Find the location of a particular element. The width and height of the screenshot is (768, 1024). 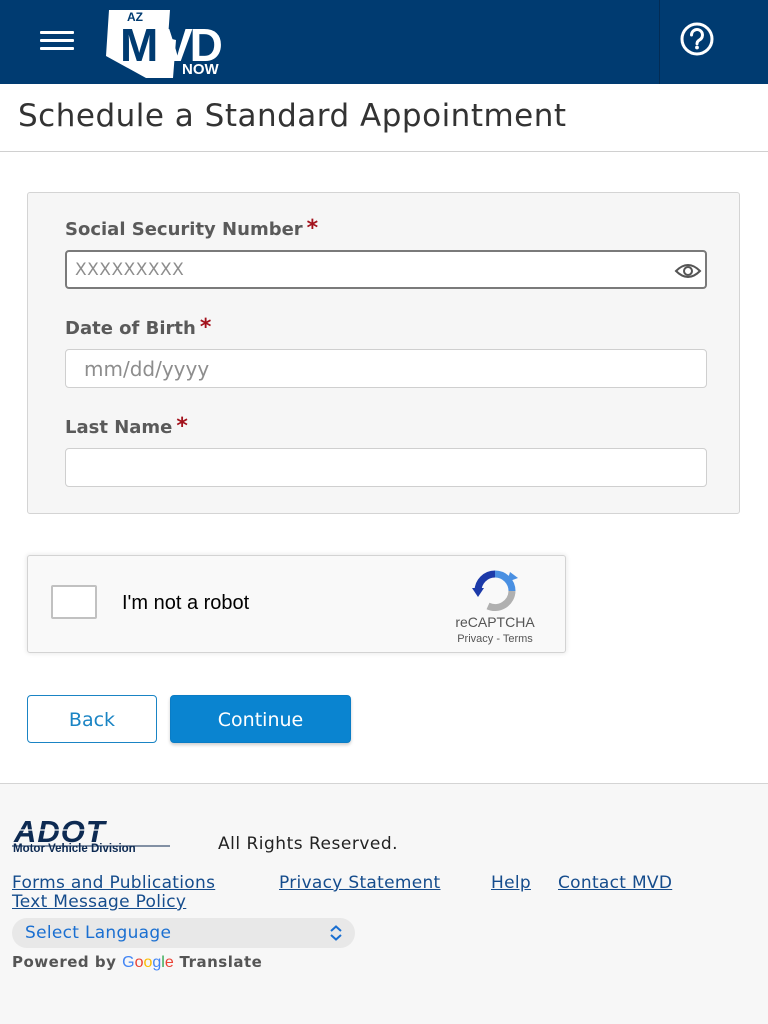

dob-label-text: Date of Birth is located at coordinates (130, 328).